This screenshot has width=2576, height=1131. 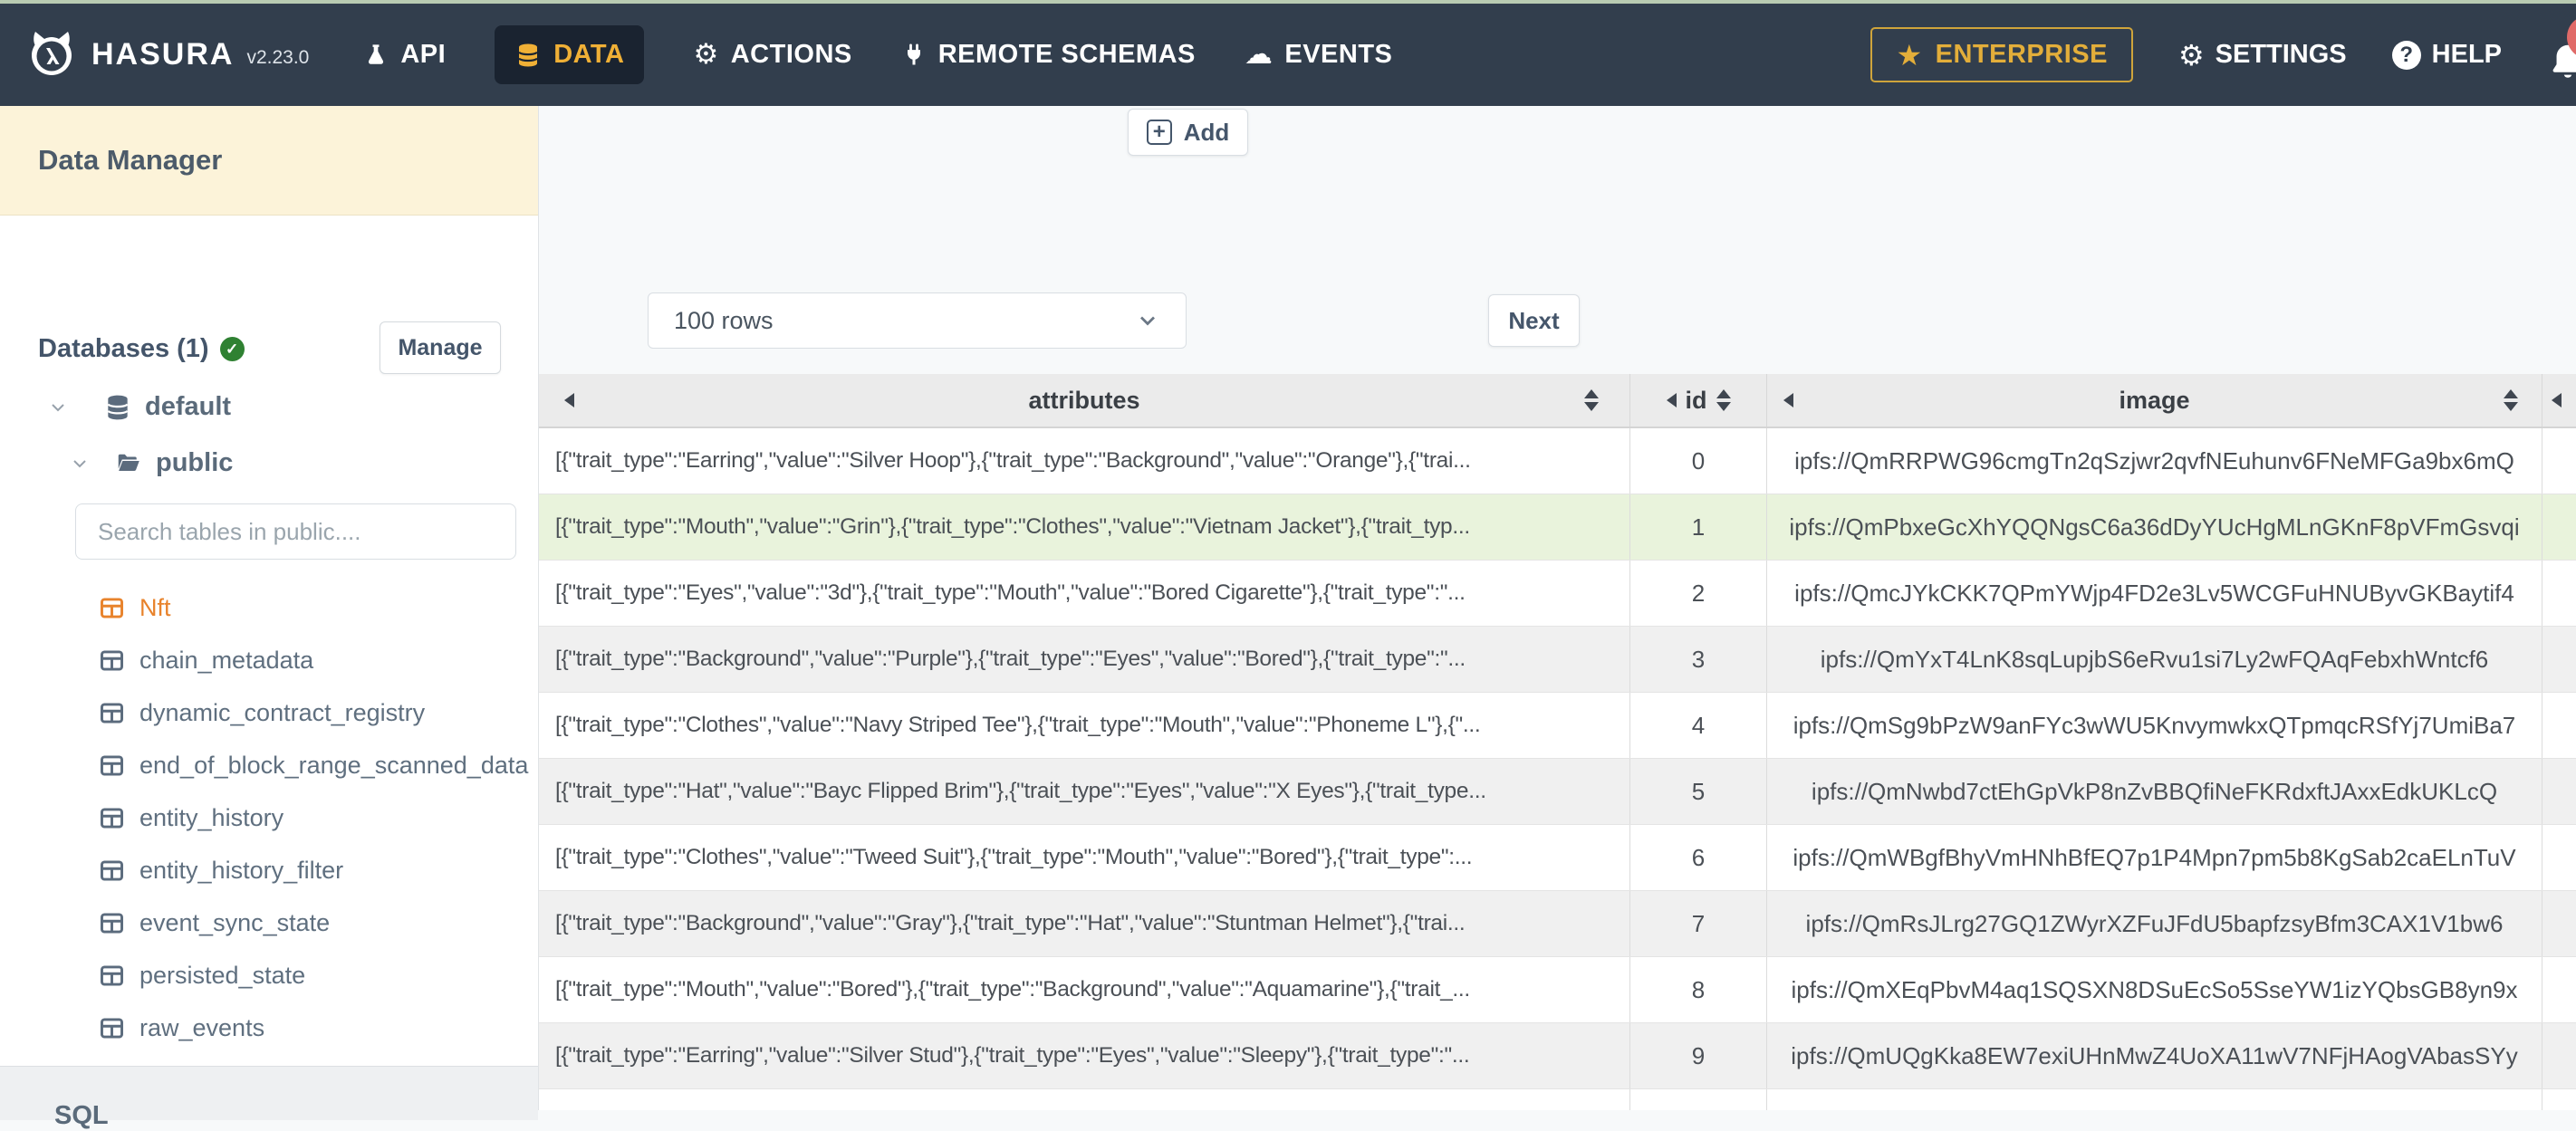 I want to click on rows-per-page-value: 100 rows, so click(x=724, y=320).